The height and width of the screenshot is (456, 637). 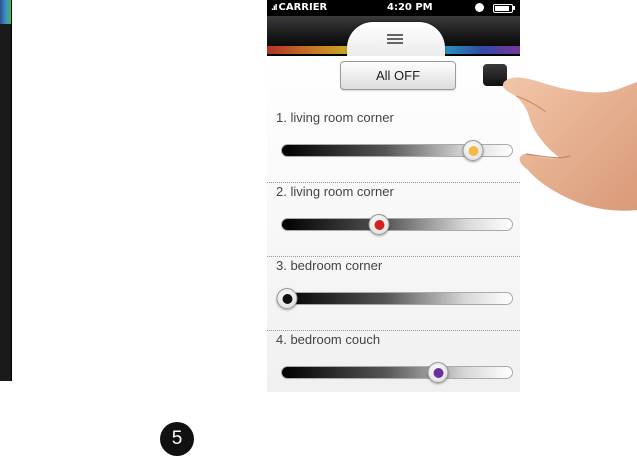 I want to click on carrier-label: .ıl CARRIER, so click(x=299, y=7).